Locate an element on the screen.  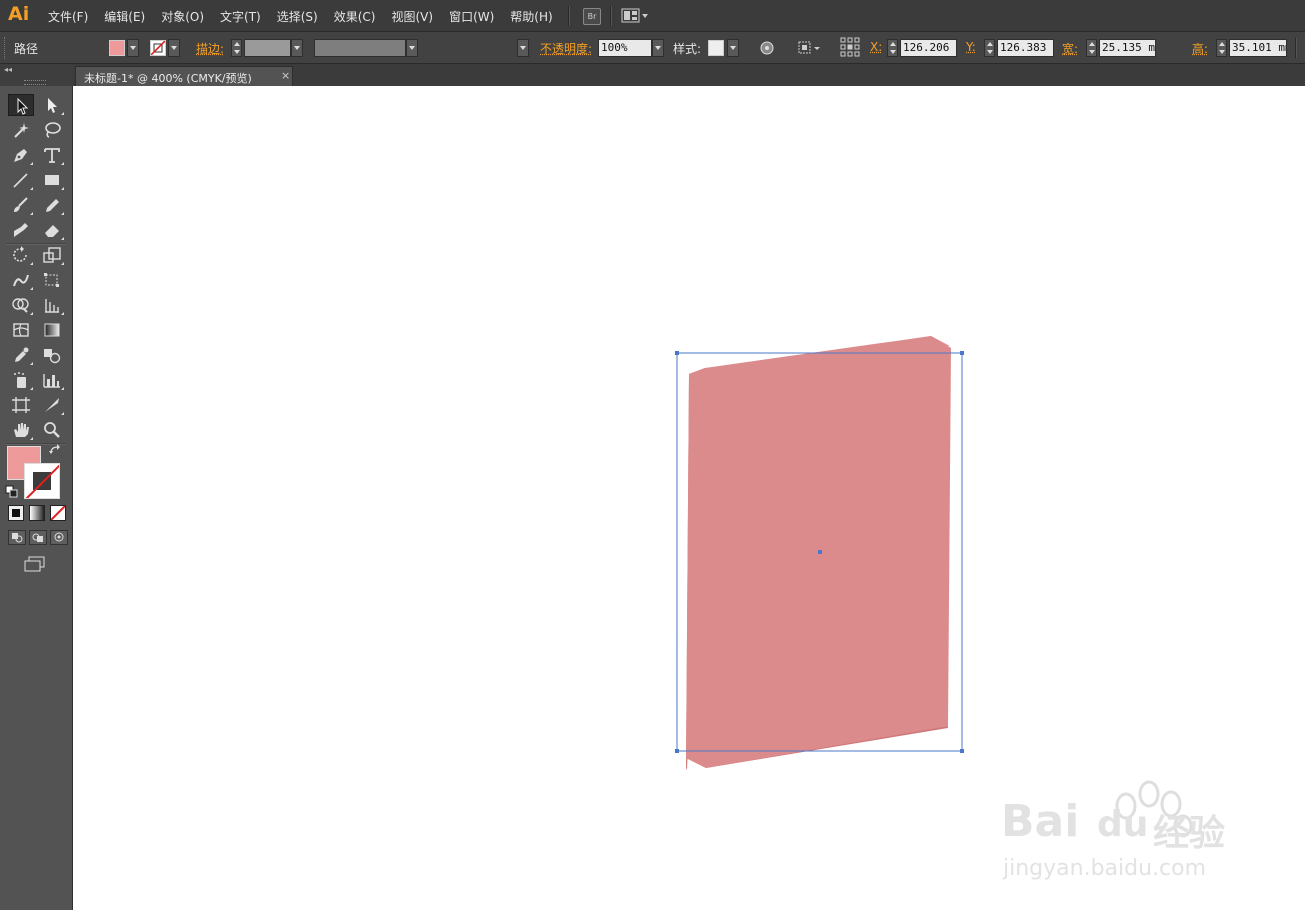
menu-type: 文字(T) is located at coordinates (240, 16).